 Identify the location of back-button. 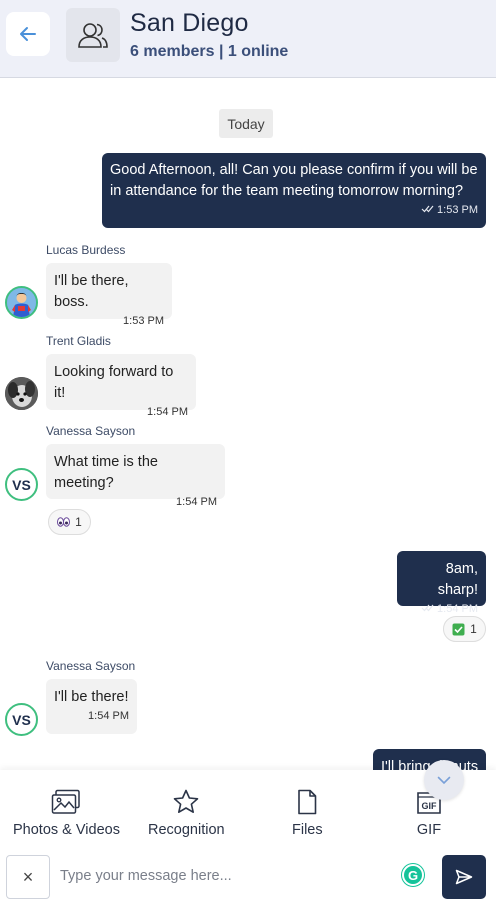
(28, 34).